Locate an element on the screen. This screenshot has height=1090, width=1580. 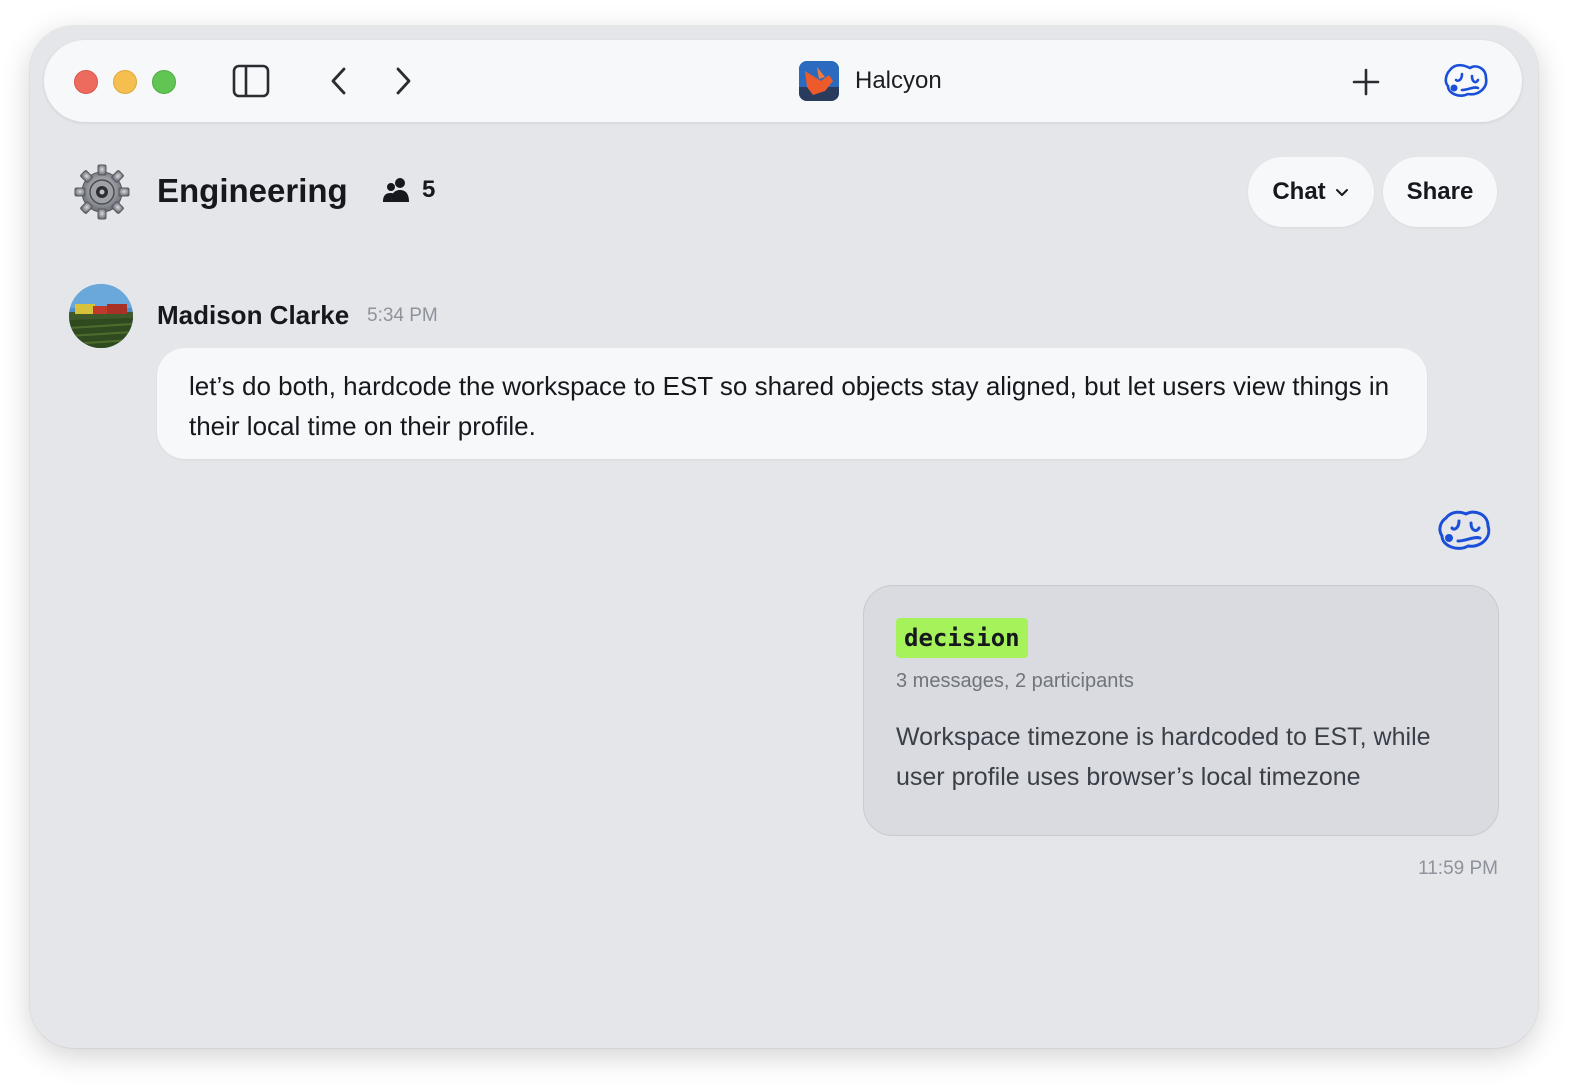
chevron-right-icon is located at coordinates (403, 81).